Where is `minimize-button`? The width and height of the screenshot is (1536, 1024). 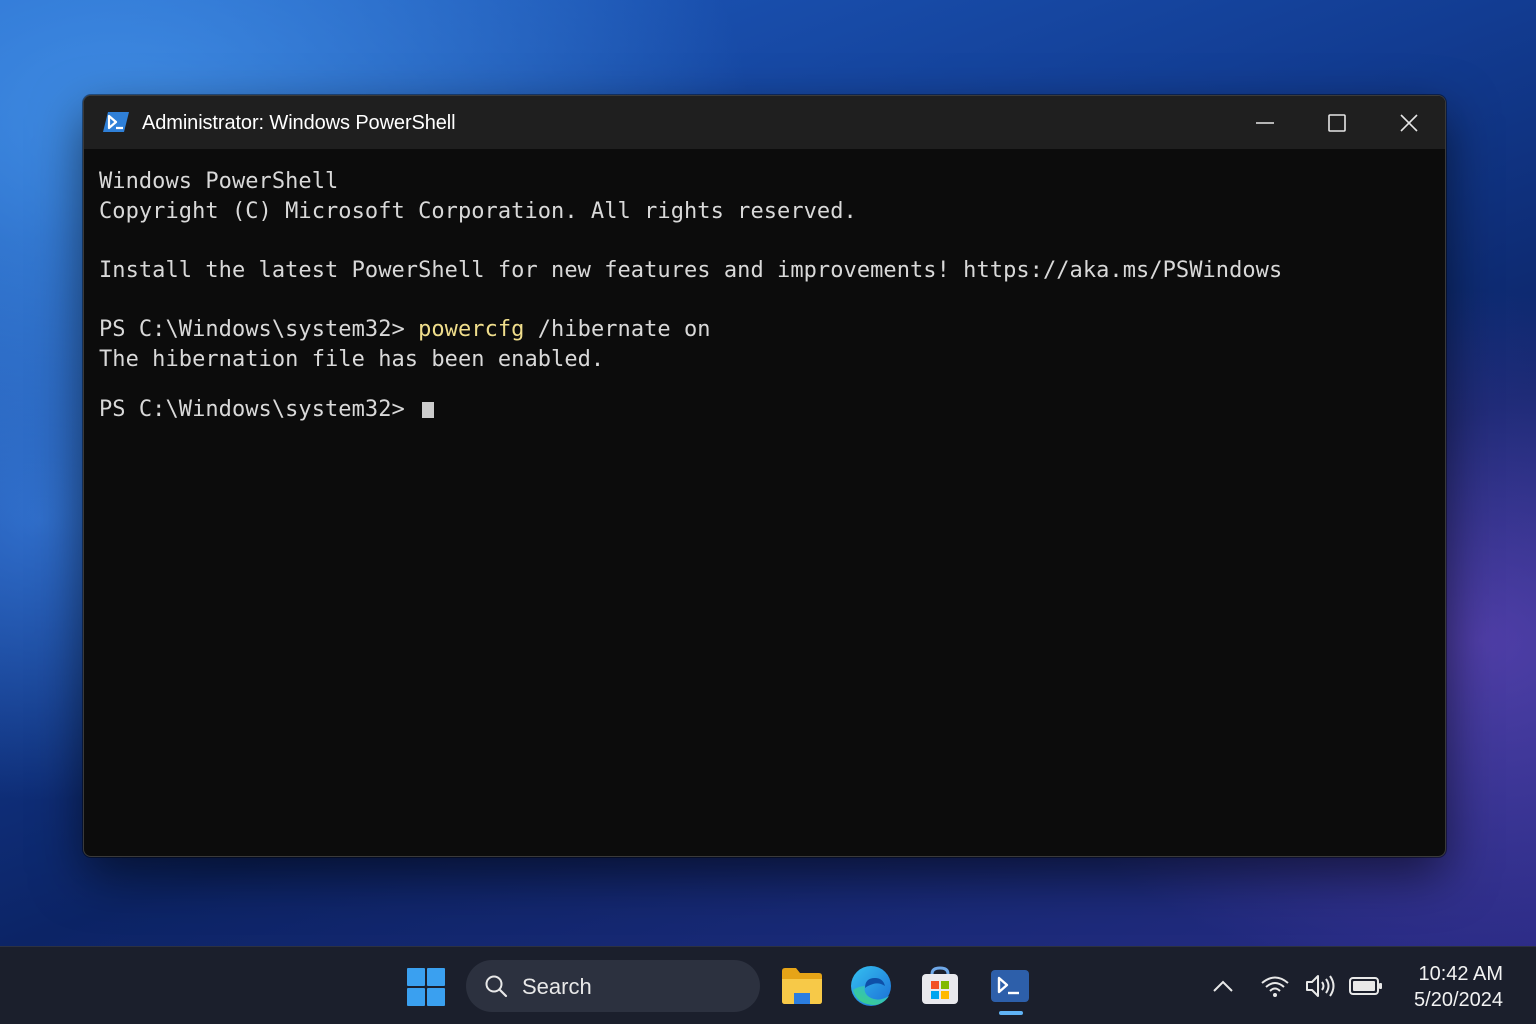 minimize-button is located at coordinates (1265, 122).